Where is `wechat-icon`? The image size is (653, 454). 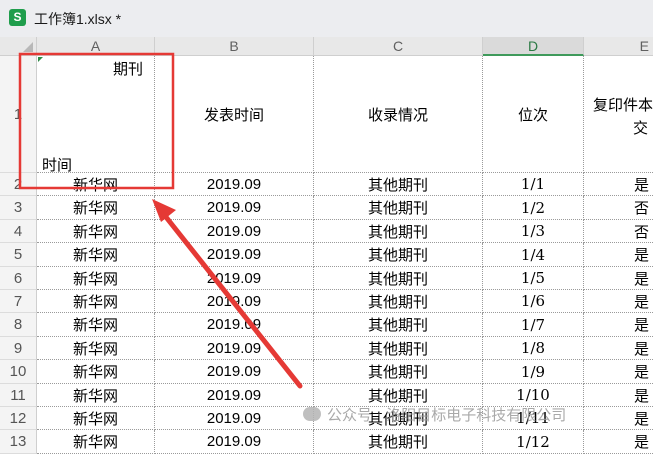
wechat-icon is located at coordinates (312, 413).